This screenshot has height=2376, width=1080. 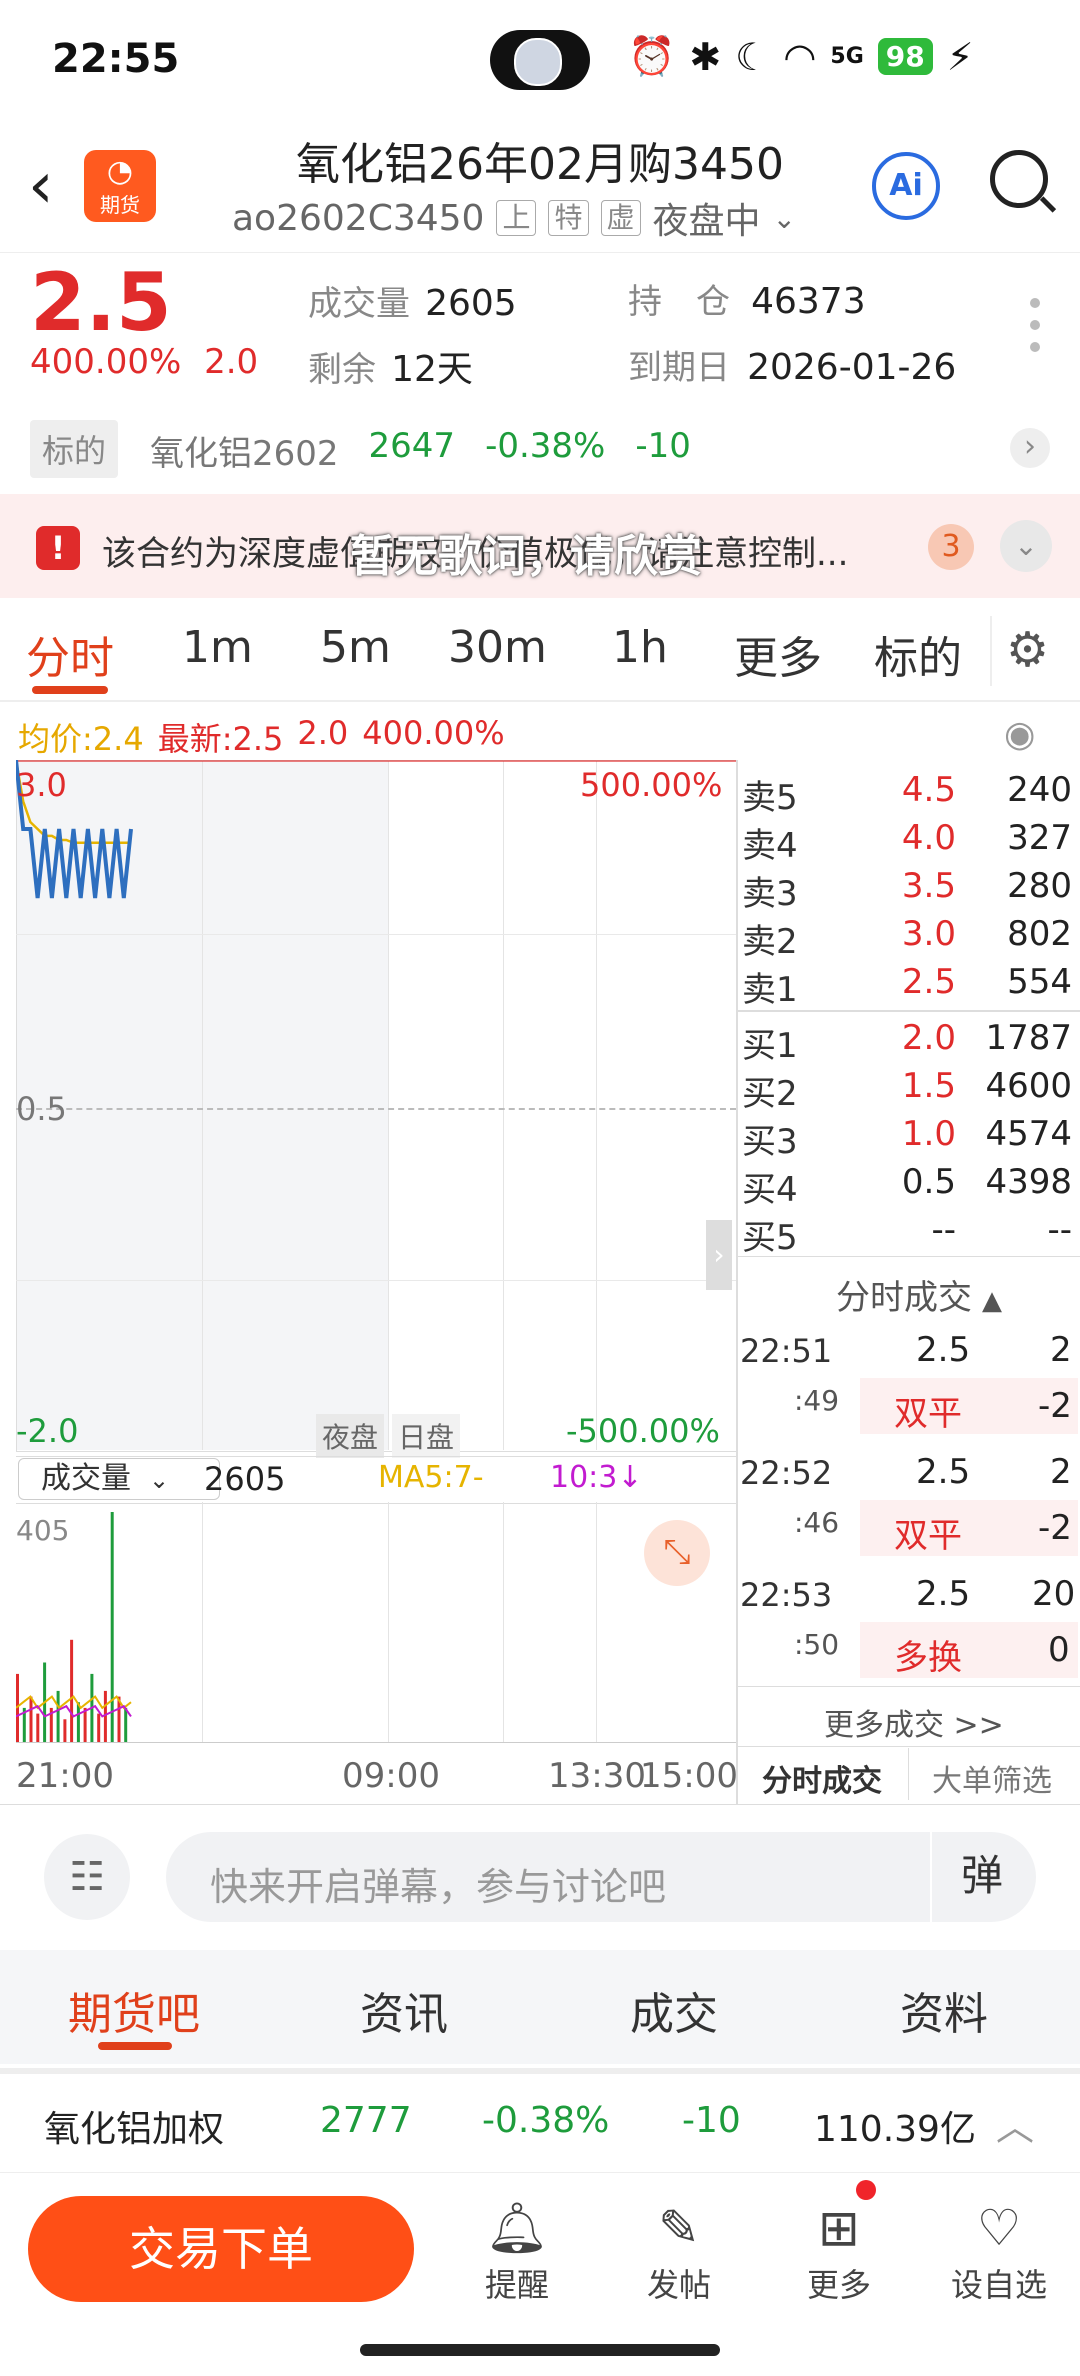 I want to click on bid-row-1: 买1 2.0 1787, so click(x=908, y=1042).